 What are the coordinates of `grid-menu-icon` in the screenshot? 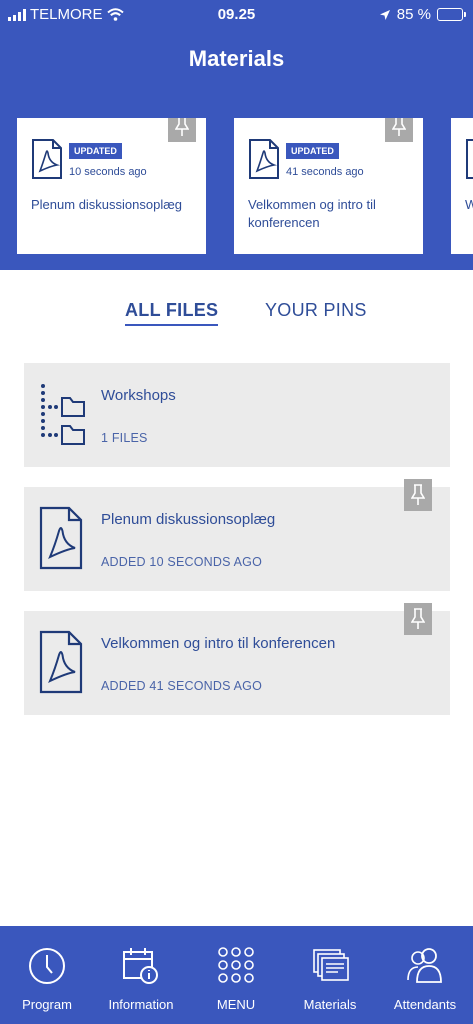 It's located at (236, 965).